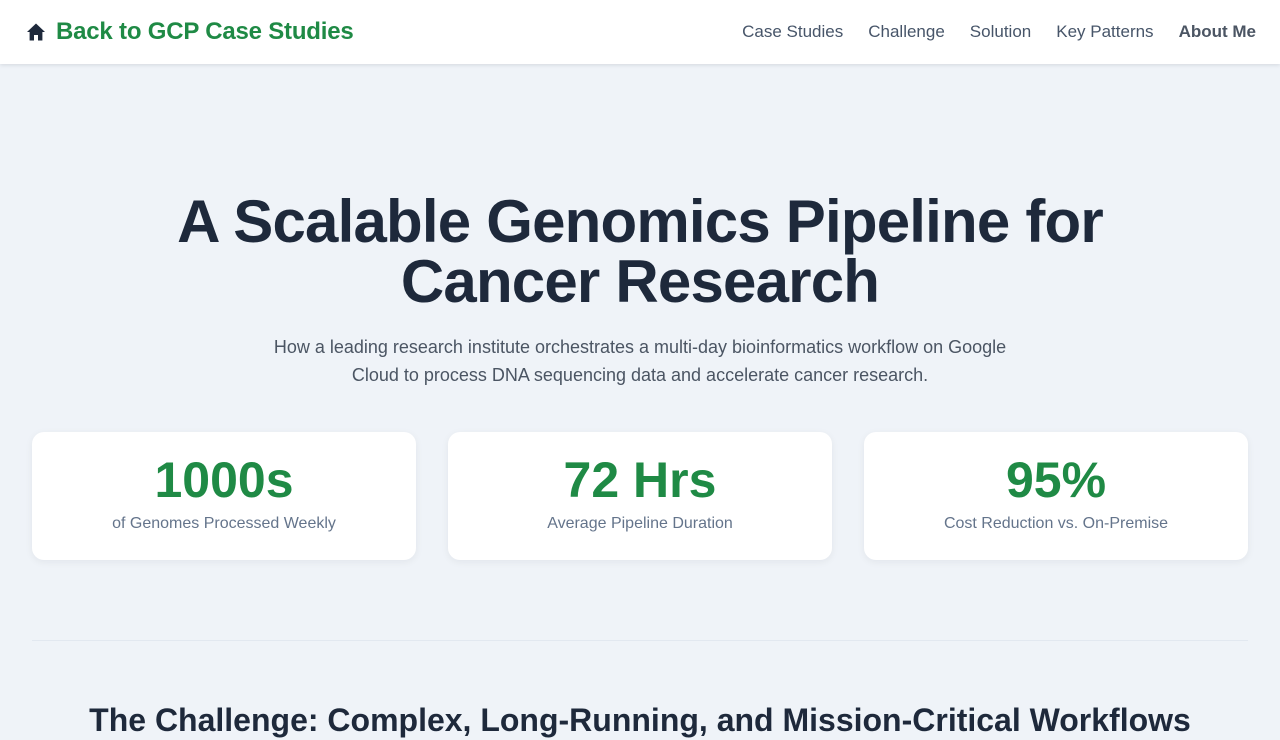  What do you see at coordinates (1056, 480) in the screenshot?
I see `stat-value: 95%` at bounding box center [1056, 480].